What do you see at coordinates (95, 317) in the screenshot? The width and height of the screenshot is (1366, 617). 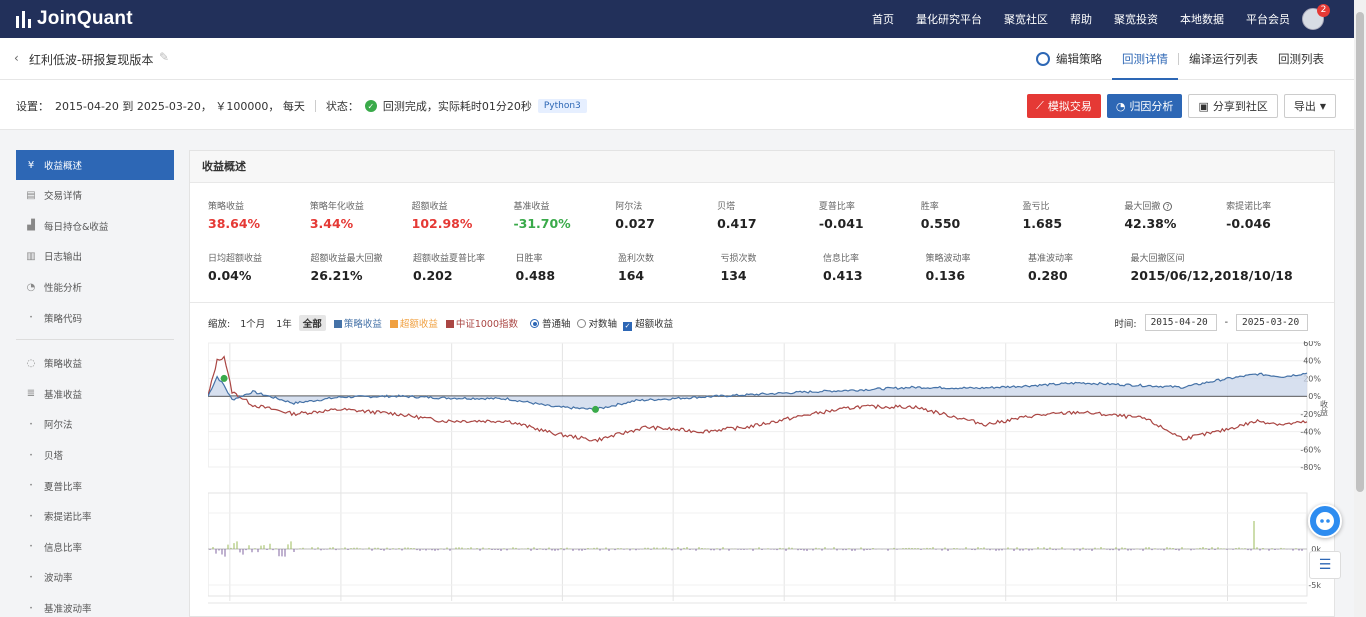 I see `sidebar-item: • 策略代码` at bounding box center [95, 317].